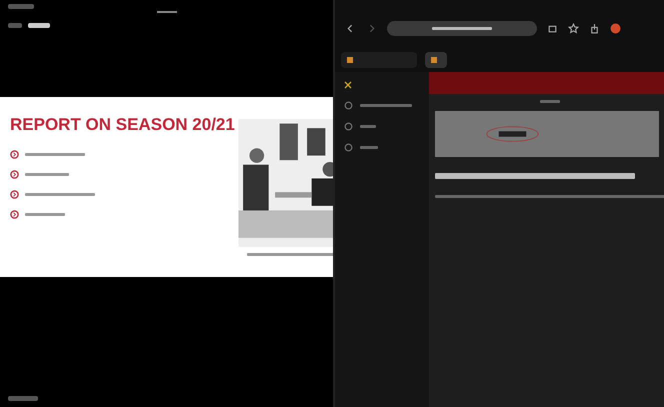 Image resolution: width=664 pixels, height=407 pixels. I want to click on logo-icon, so click(512, 134).